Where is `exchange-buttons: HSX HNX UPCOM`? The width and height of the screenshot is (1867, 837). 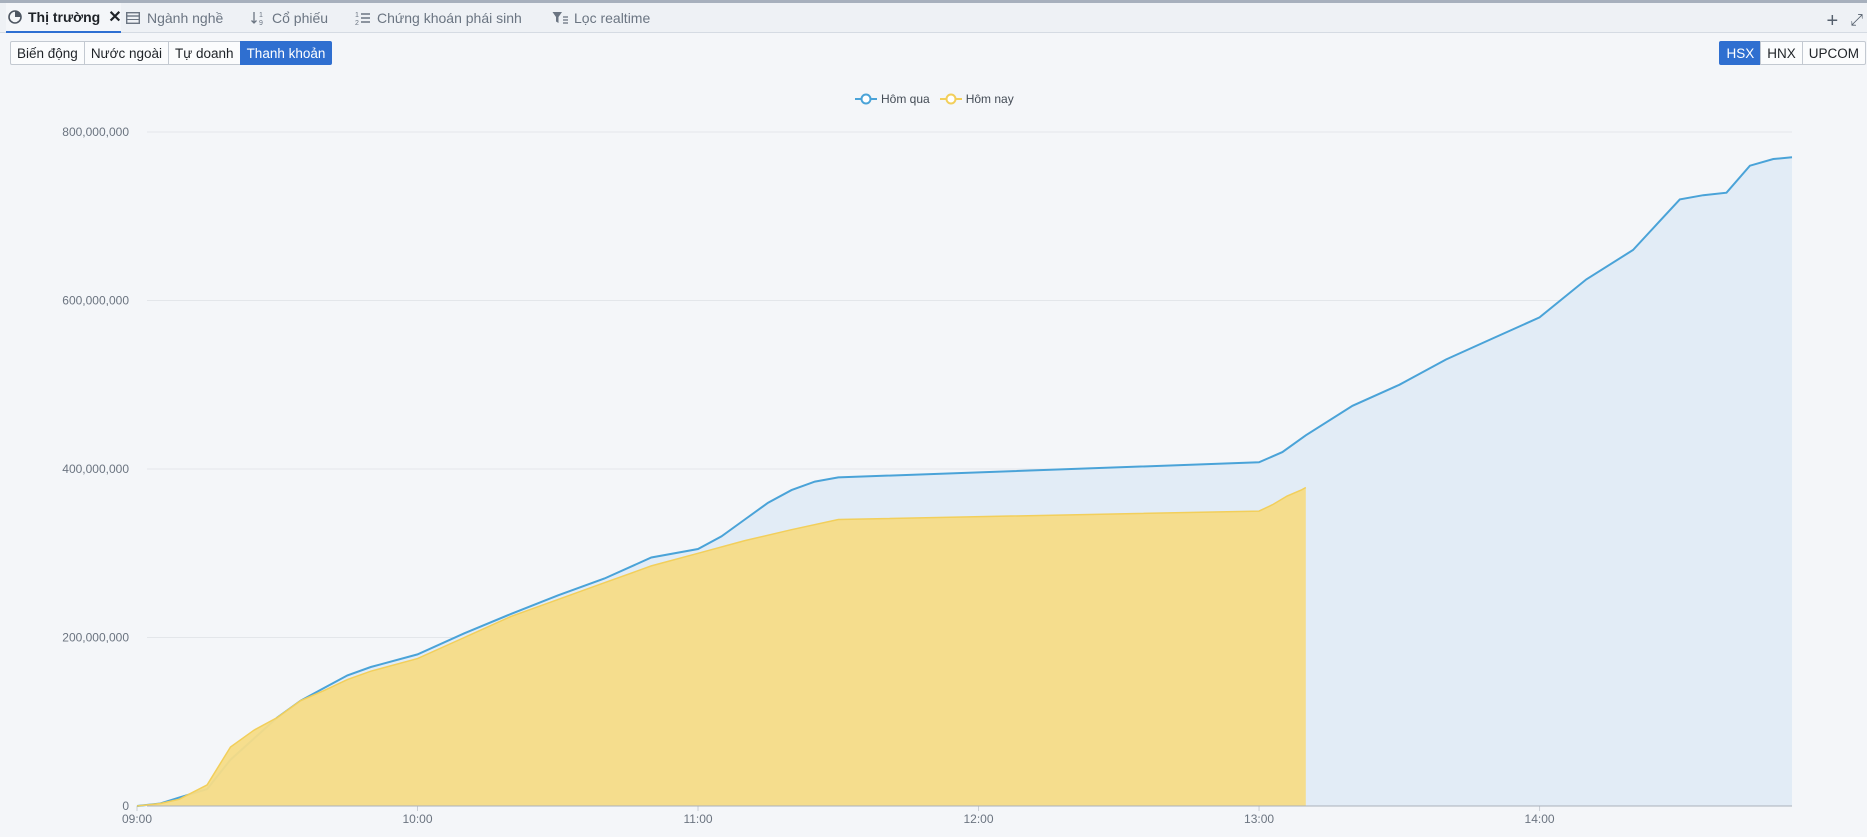
exchange-buttons: HSX HNX UPCOM is located at coordinates (1792, 53).